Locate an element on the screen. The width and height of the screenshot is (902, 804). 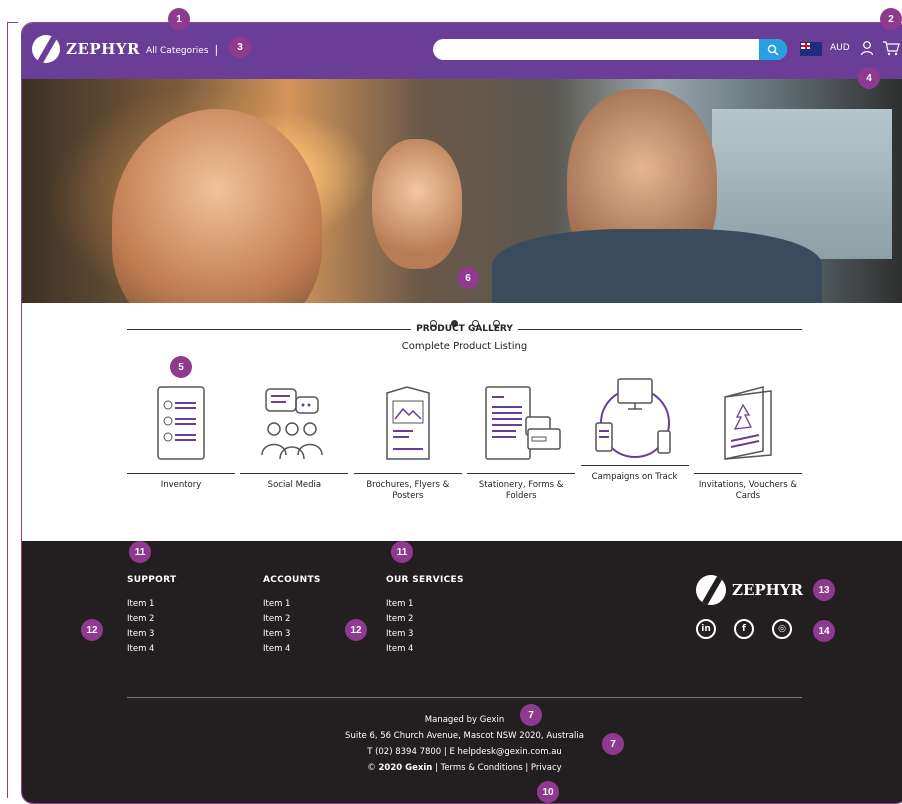
footer-divider is located at coordinates (464, 697).